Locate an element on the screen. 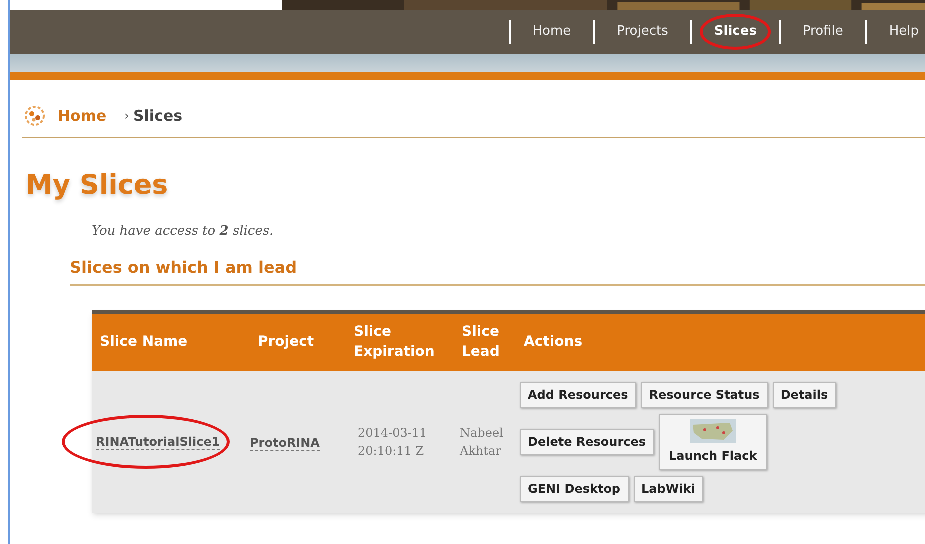  slice-name-link: RINATutorialSlice1 is located at coordinates (146, 441).